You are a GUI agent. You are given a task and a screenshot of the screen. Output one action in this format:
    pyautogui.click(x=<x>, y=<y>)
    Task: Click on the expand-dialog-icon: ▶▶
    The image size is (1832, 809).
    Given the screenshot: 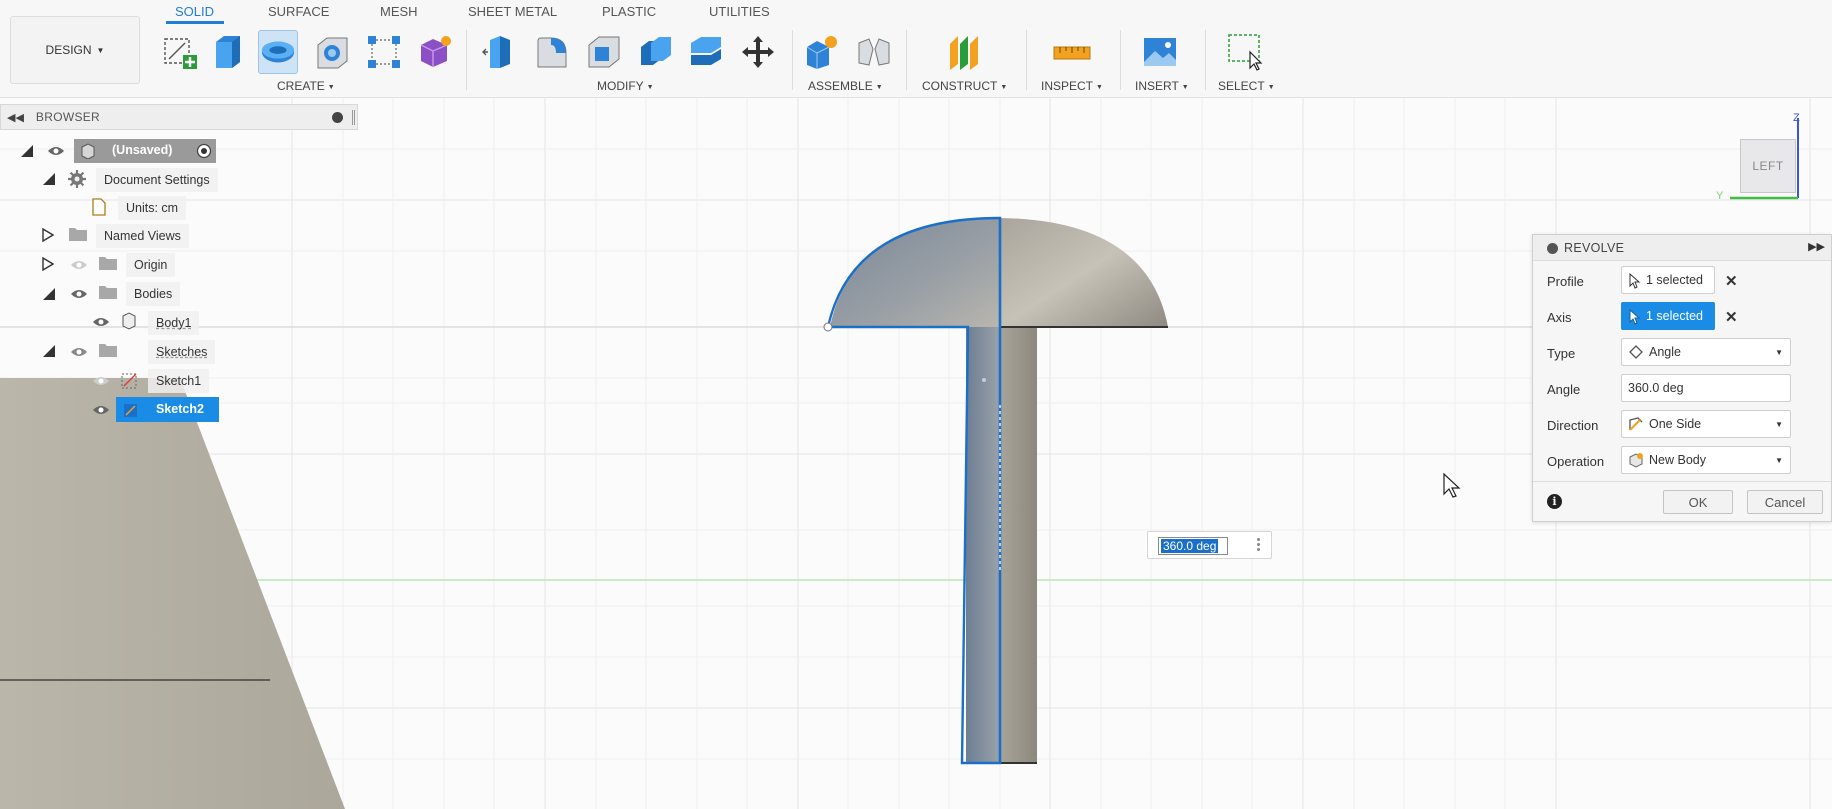 What is the action you would take?
    pyautogui.click(x=1816, y=246)
    